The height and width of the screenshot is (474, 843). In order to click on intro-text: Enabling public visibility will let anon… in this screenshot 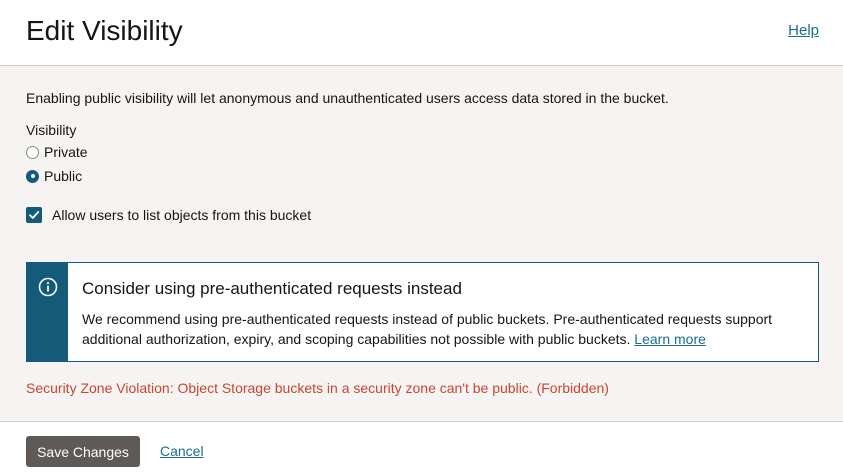, I will do `click(347, 98)`.